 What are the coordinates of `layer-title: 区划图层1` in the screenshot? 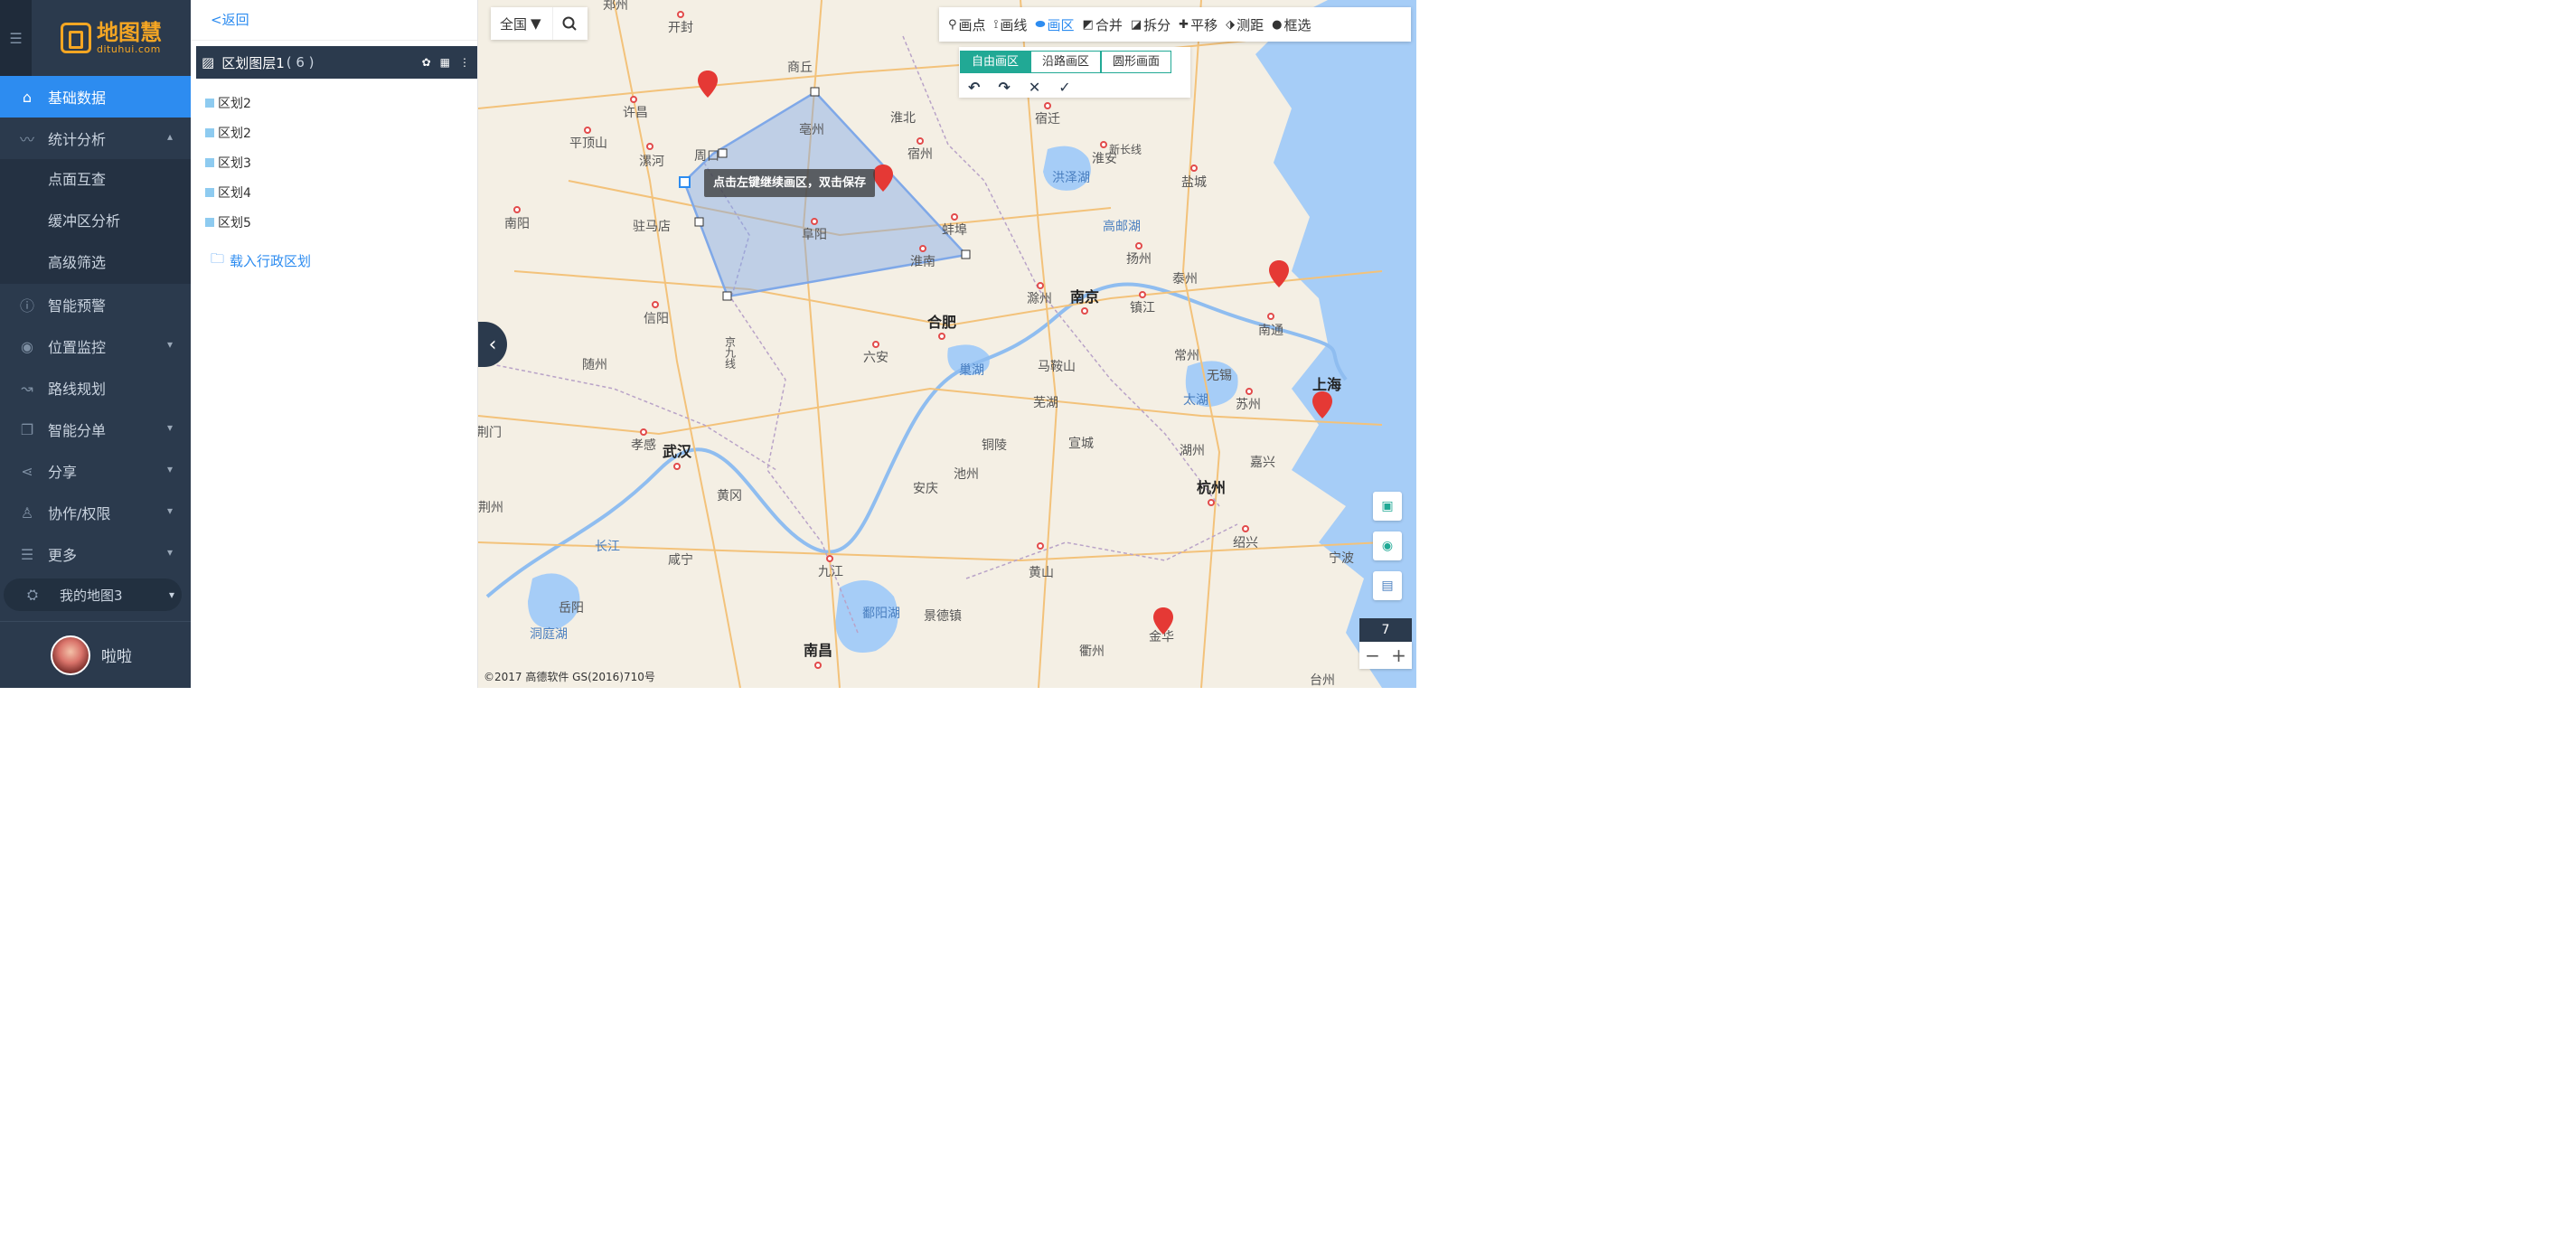 It's located at (253, 63).